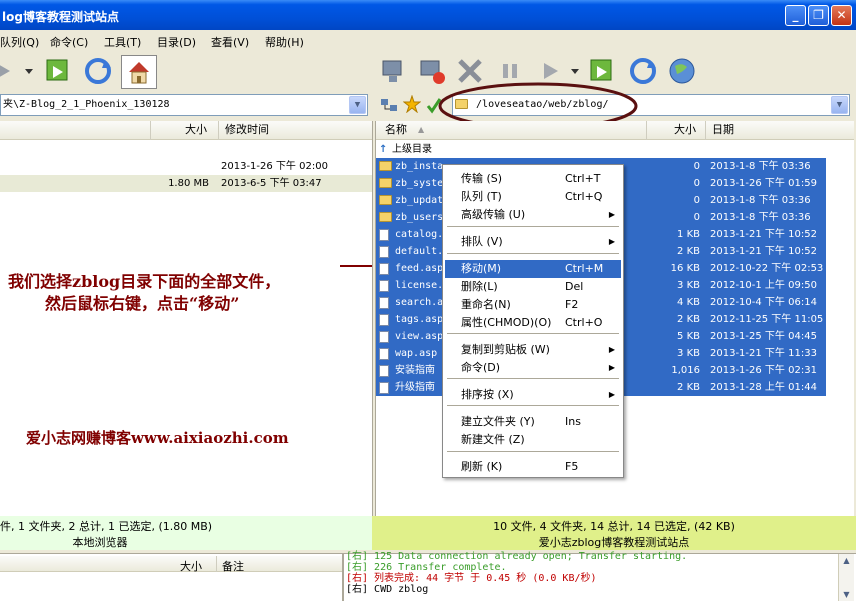 This screenshot has height=601, width=856. Describe the element at coordinates (533, 269) in the screenshot. I see `menu-item-move: 移动(M) Ctrl+M` at that location.